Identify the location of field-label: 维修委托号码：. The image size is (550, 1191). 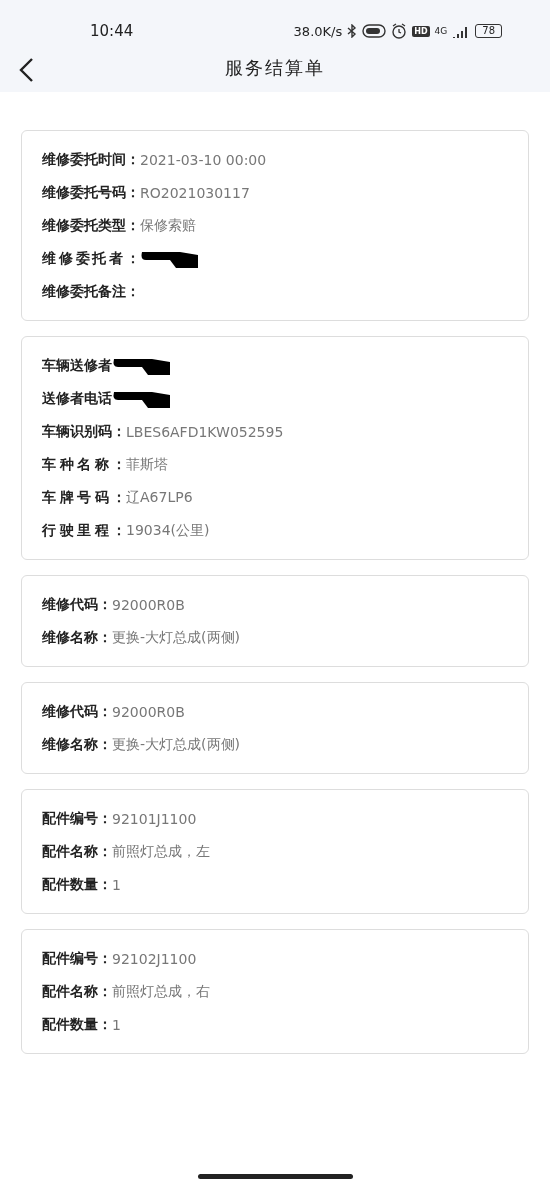
(91, 192).